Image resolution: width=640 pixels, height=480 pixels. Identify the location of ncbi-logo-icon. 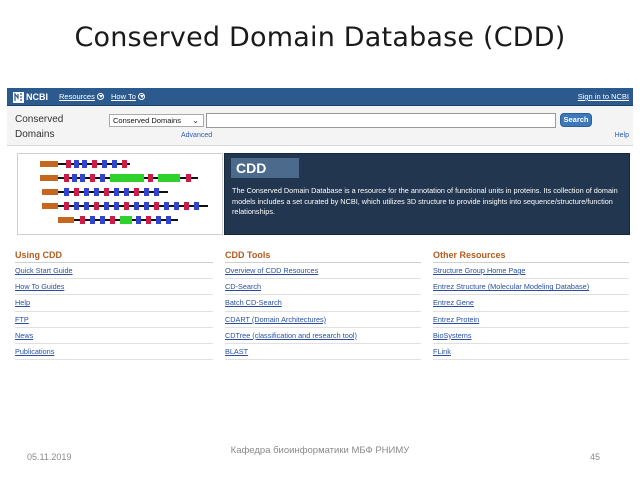
(18, 97).